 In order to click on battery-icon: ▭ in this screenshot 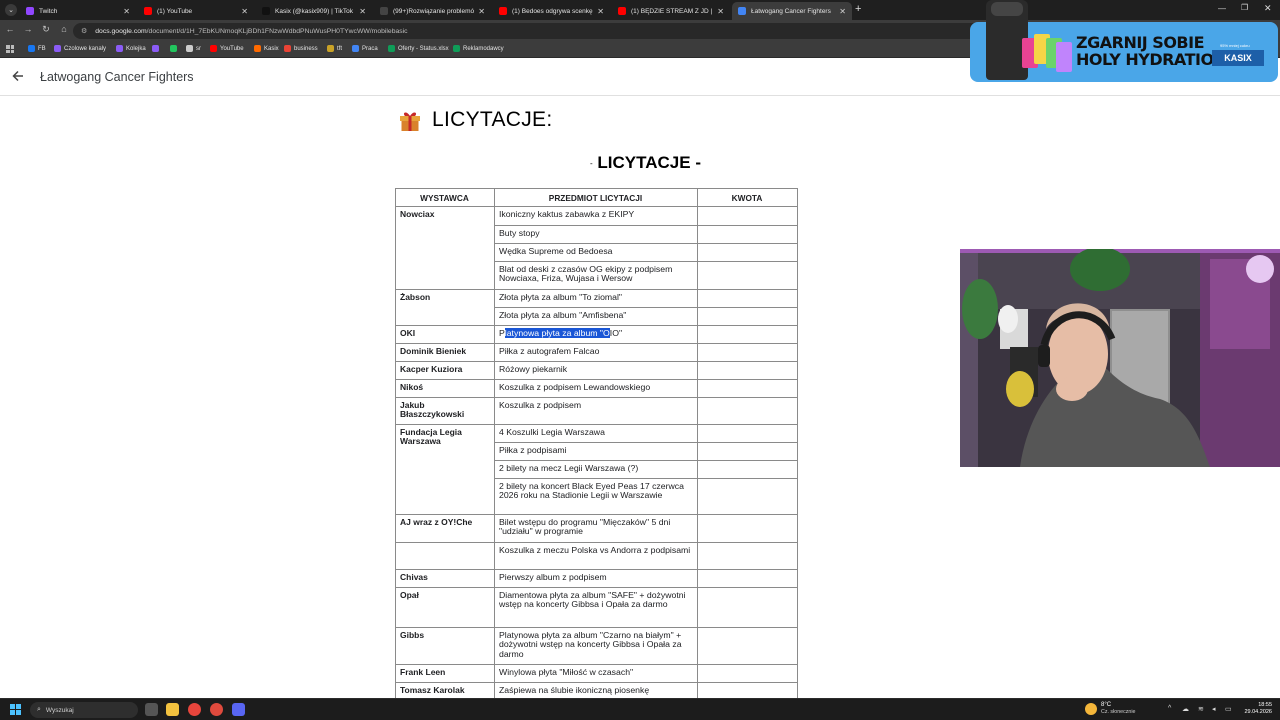, I will do `click(1228, 709)`.